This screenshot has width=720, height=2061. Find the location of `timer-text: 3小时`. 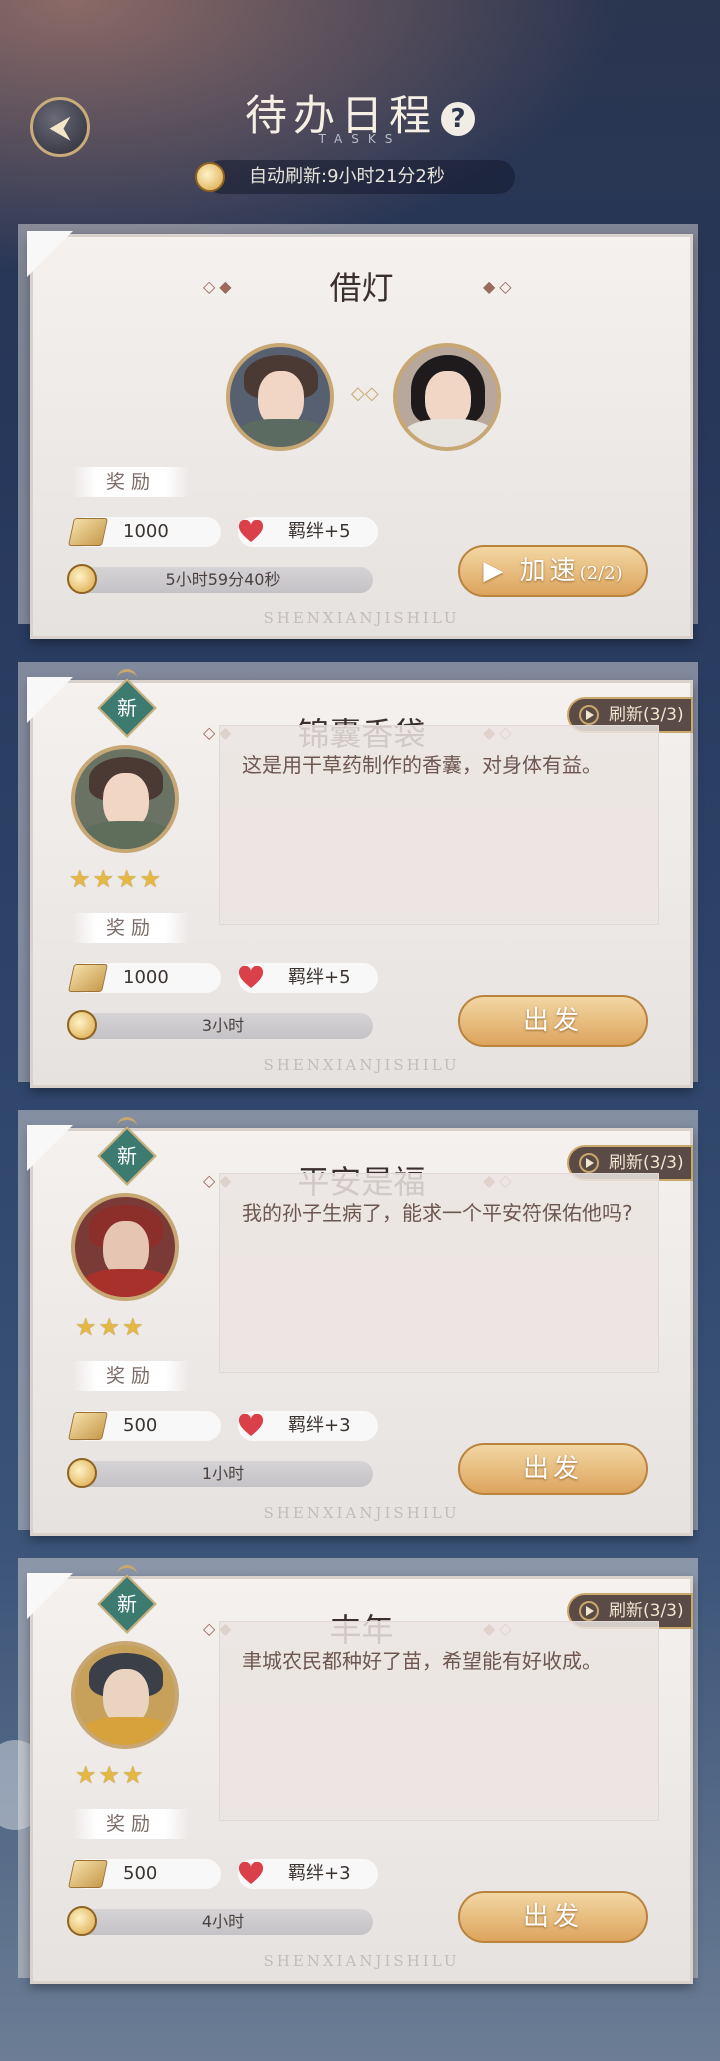

timer-text: 3小时 is located at coordinates (223, 1025).